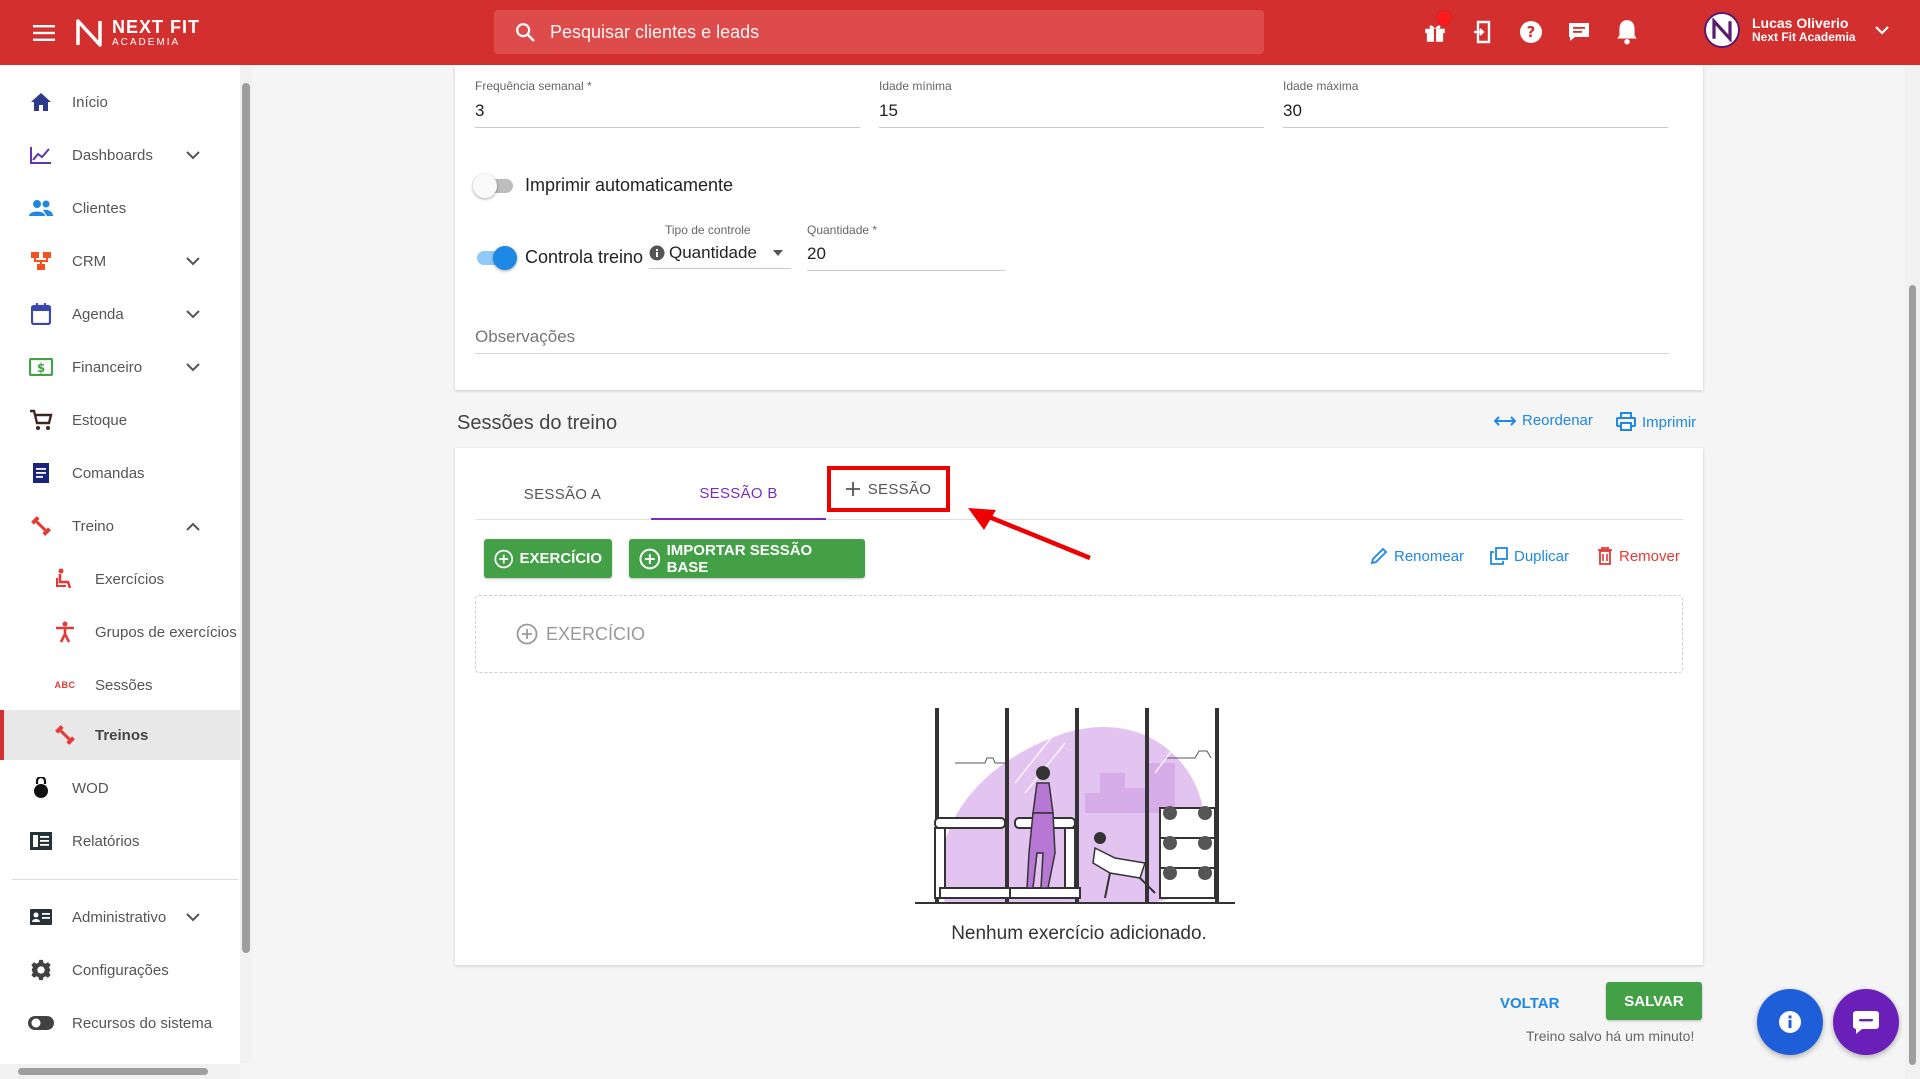 The width and height of the screenshot is (1920, 1079). What do you see at coordinates (888, 489) in the screenshot?
I see `add-session-tab: SESSÃO` at bounding box center [888, 489].